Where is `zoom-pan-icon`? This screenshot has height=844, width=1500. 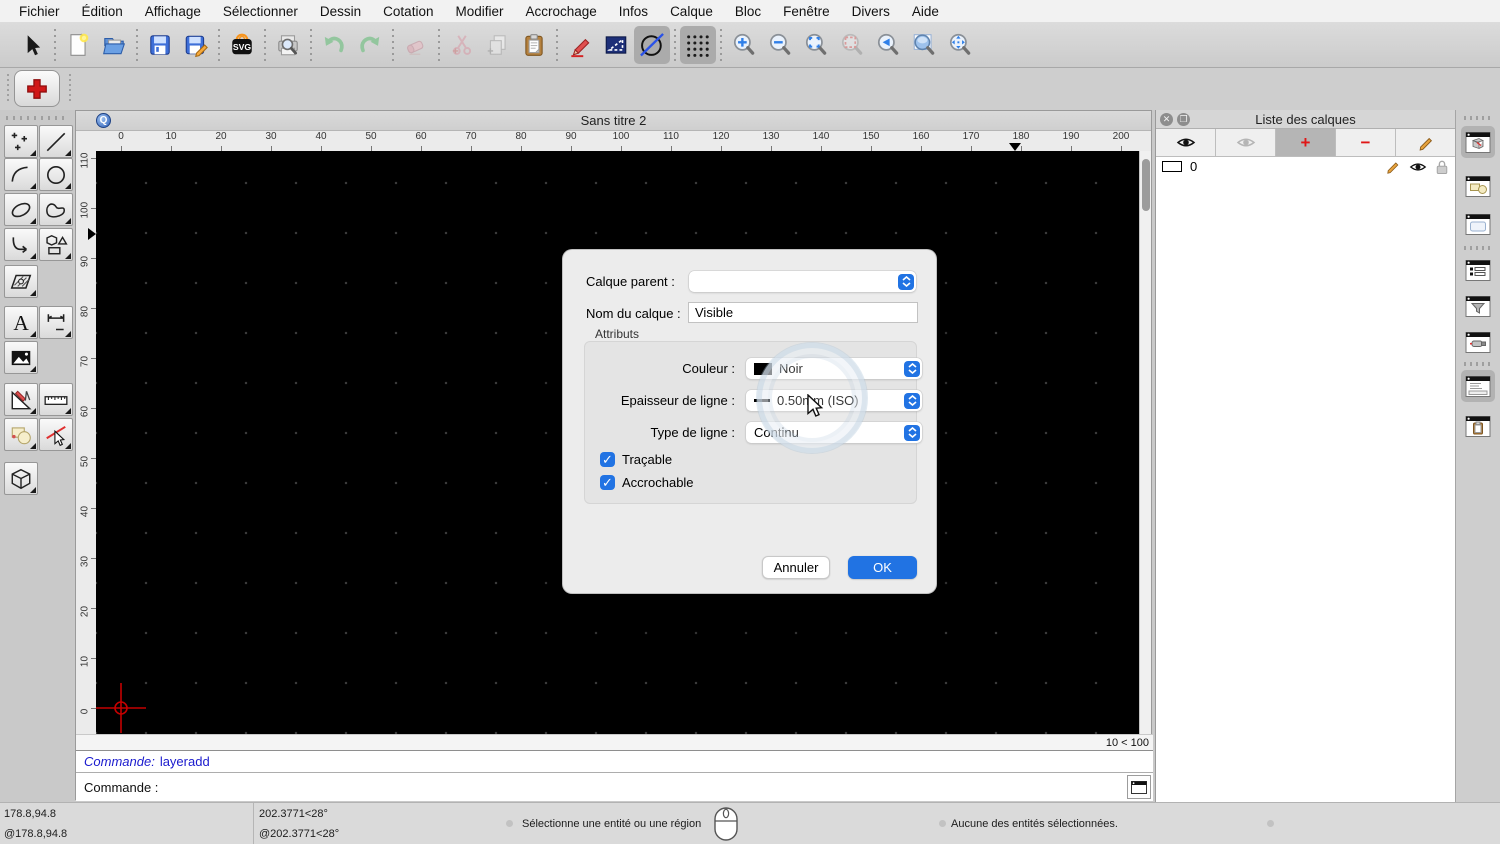
zoom-pan-icon is located at coordinates (960, 45).